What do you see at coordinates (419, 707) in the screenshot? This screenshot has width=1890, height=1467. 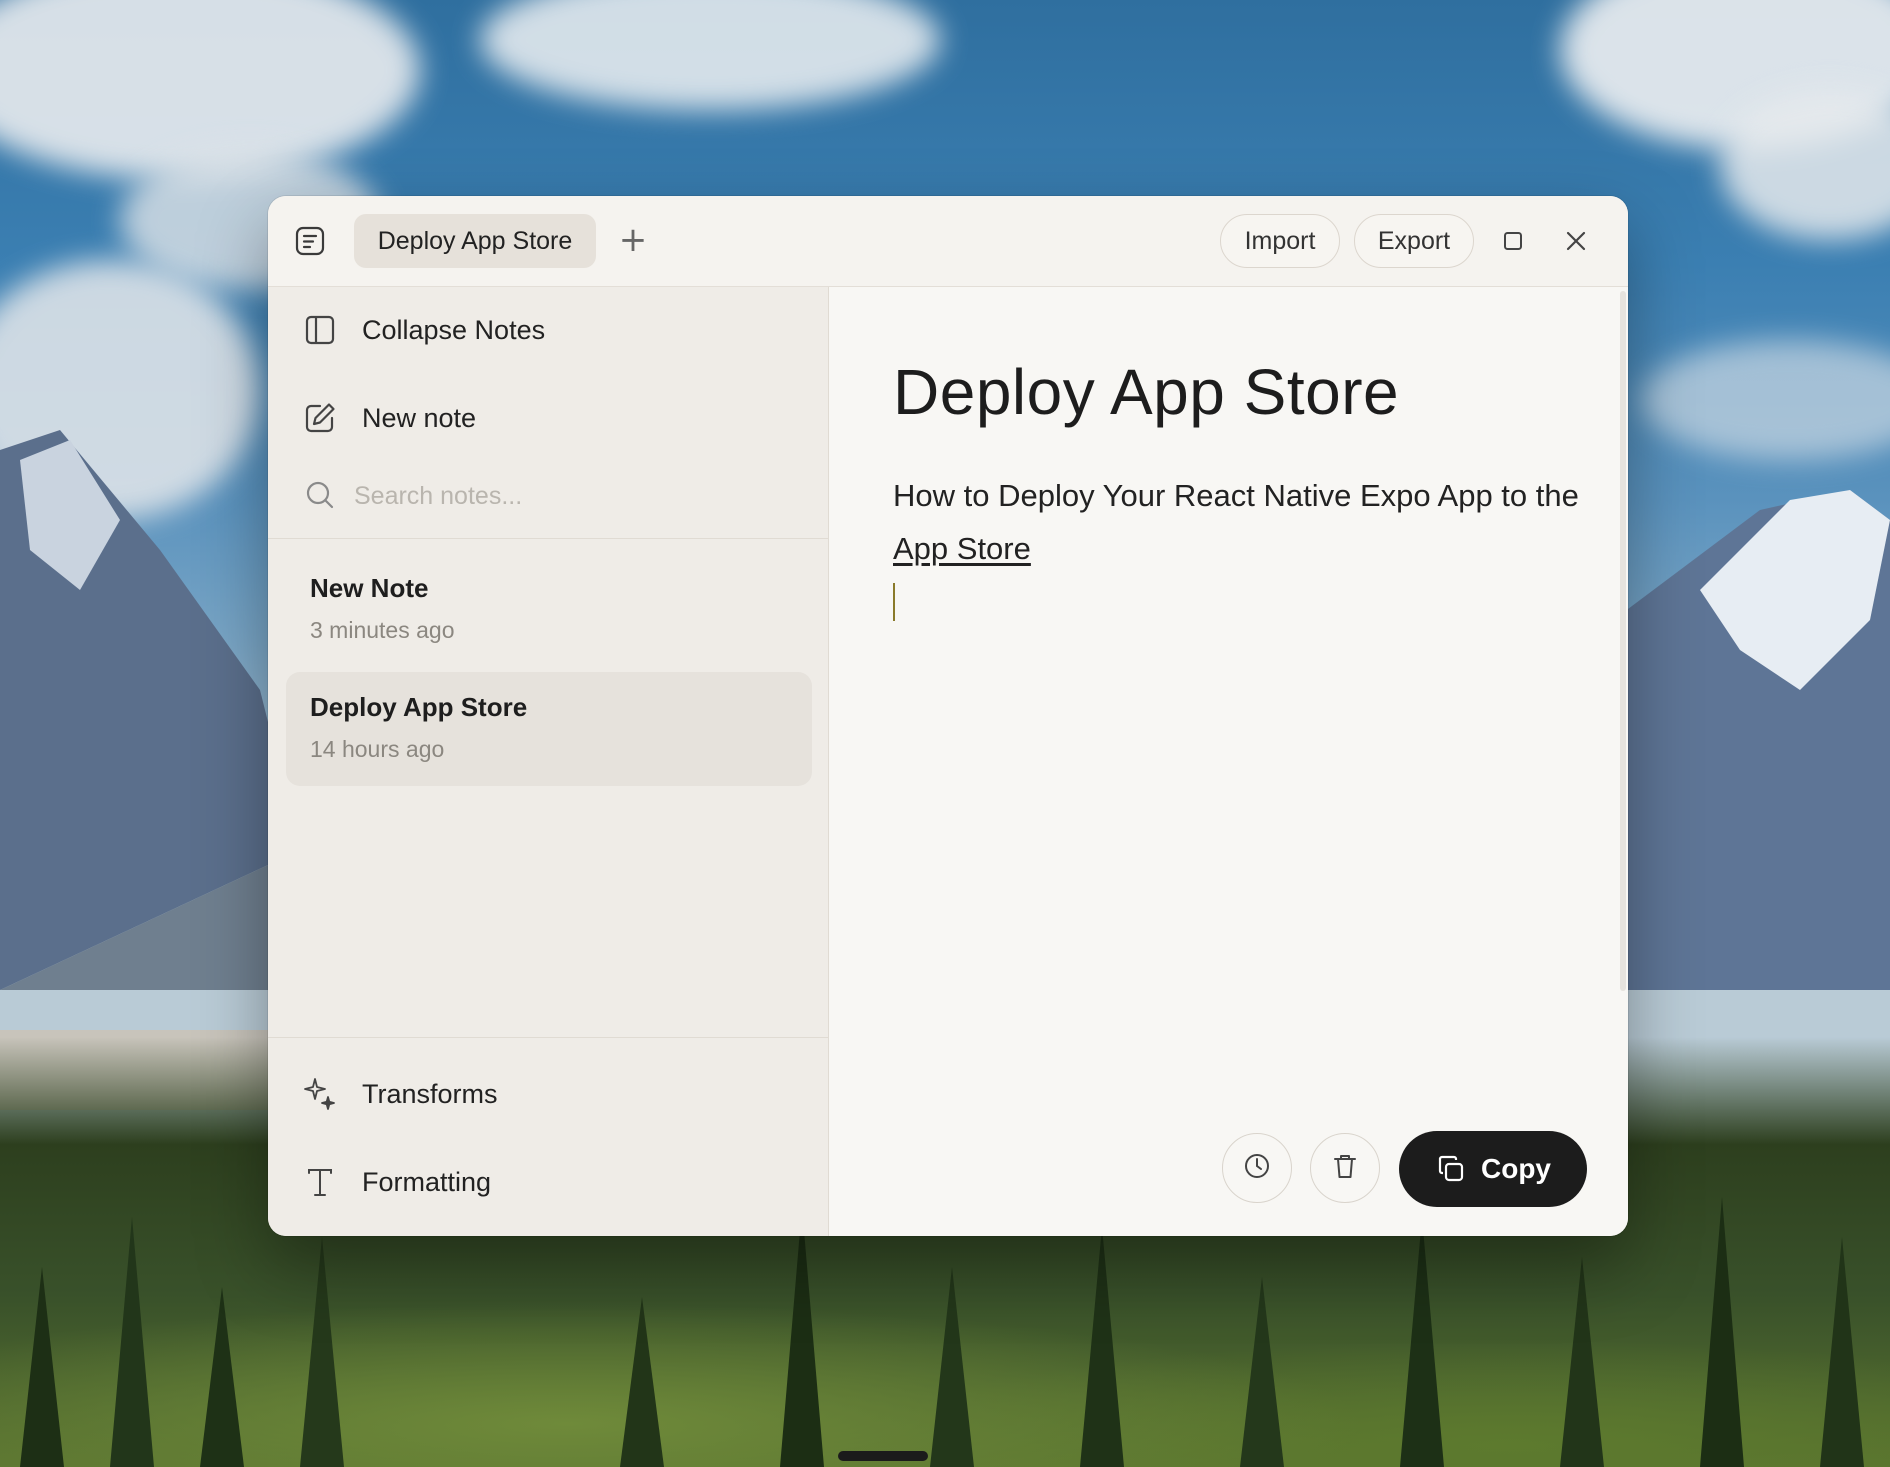 I see `note-title: Deploy App Store` at bounding box center [419, 707].